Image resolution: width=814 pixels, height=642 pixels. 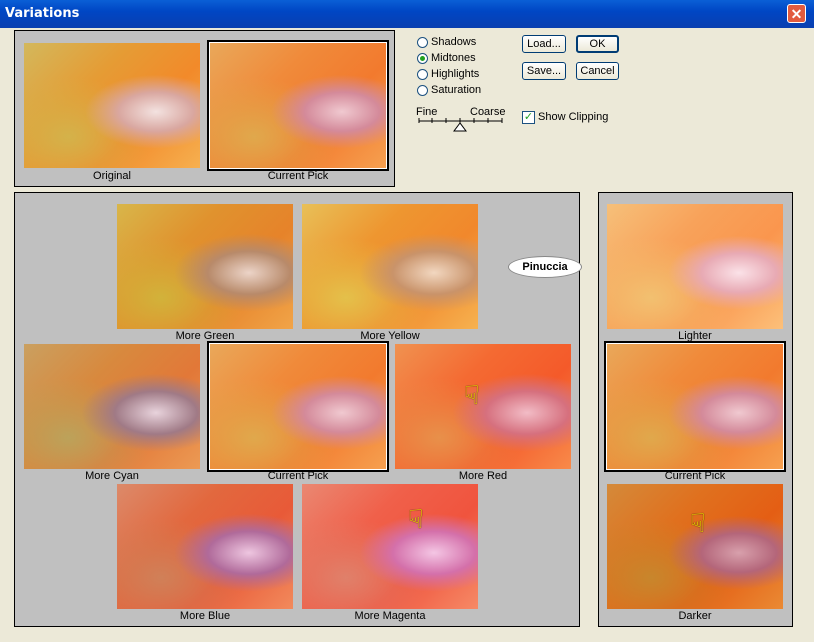 I want to click on lighter-label: Lighter, so click(x=695, y=336).